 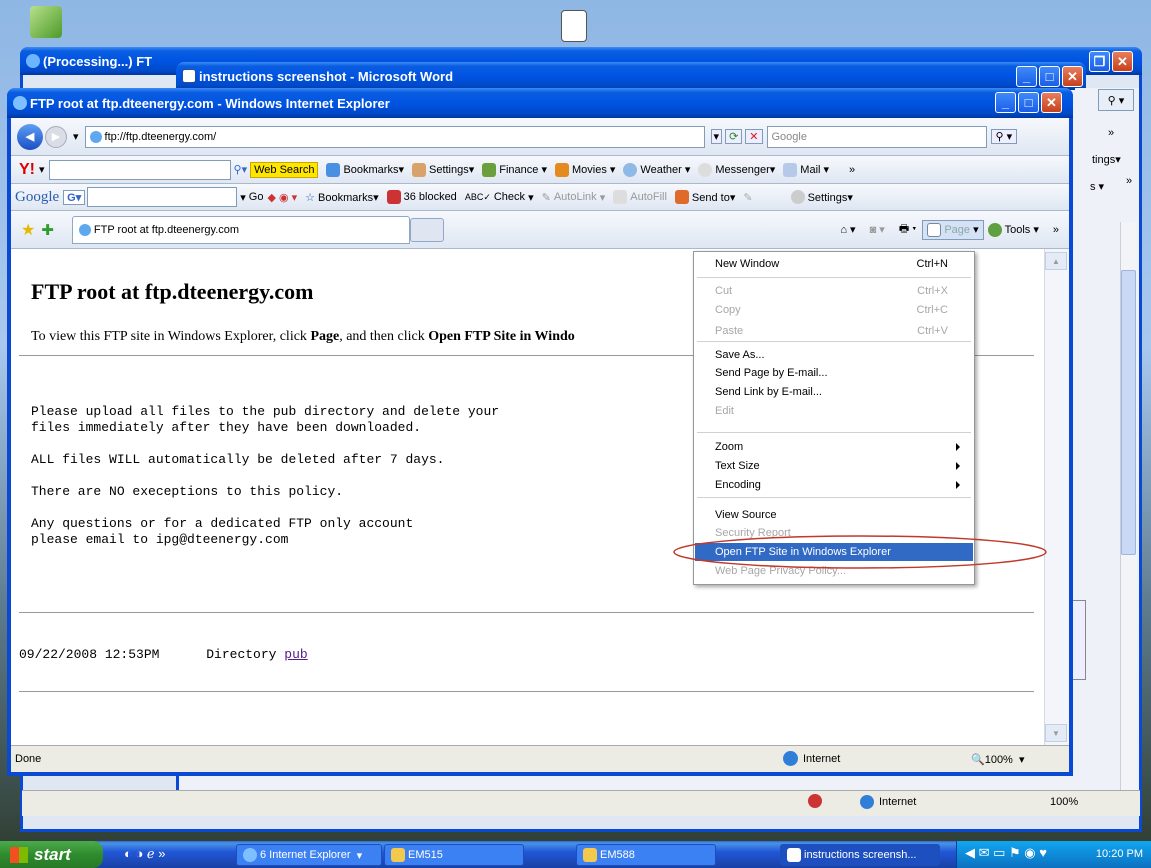 What do you see at coordinates (734, 136) in the screenshot?
I see `refresh-icon: ⟳` at bounding box center [734, 136].